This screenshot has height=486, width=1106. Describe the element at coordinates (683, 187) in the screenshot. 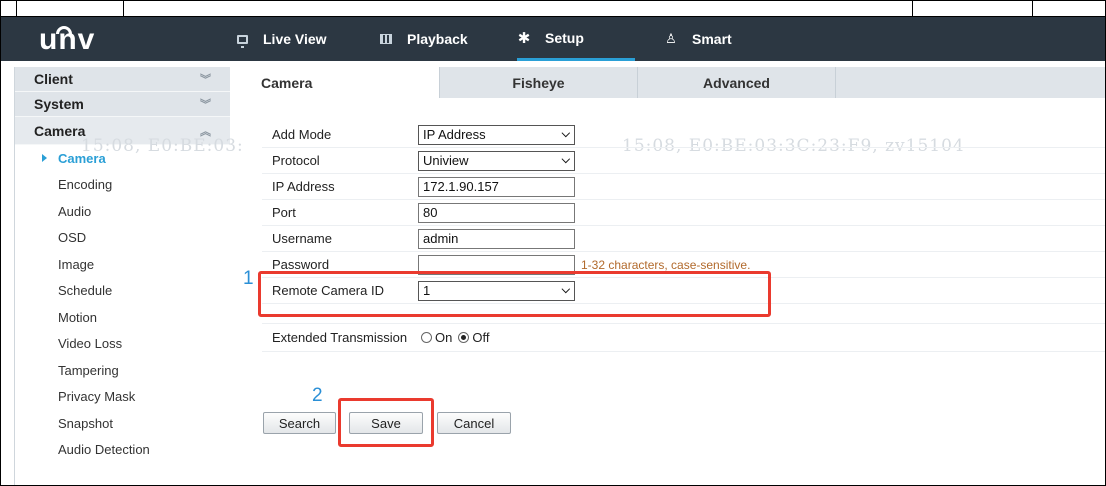

I see `ip-address-row: IP Address` at that location.